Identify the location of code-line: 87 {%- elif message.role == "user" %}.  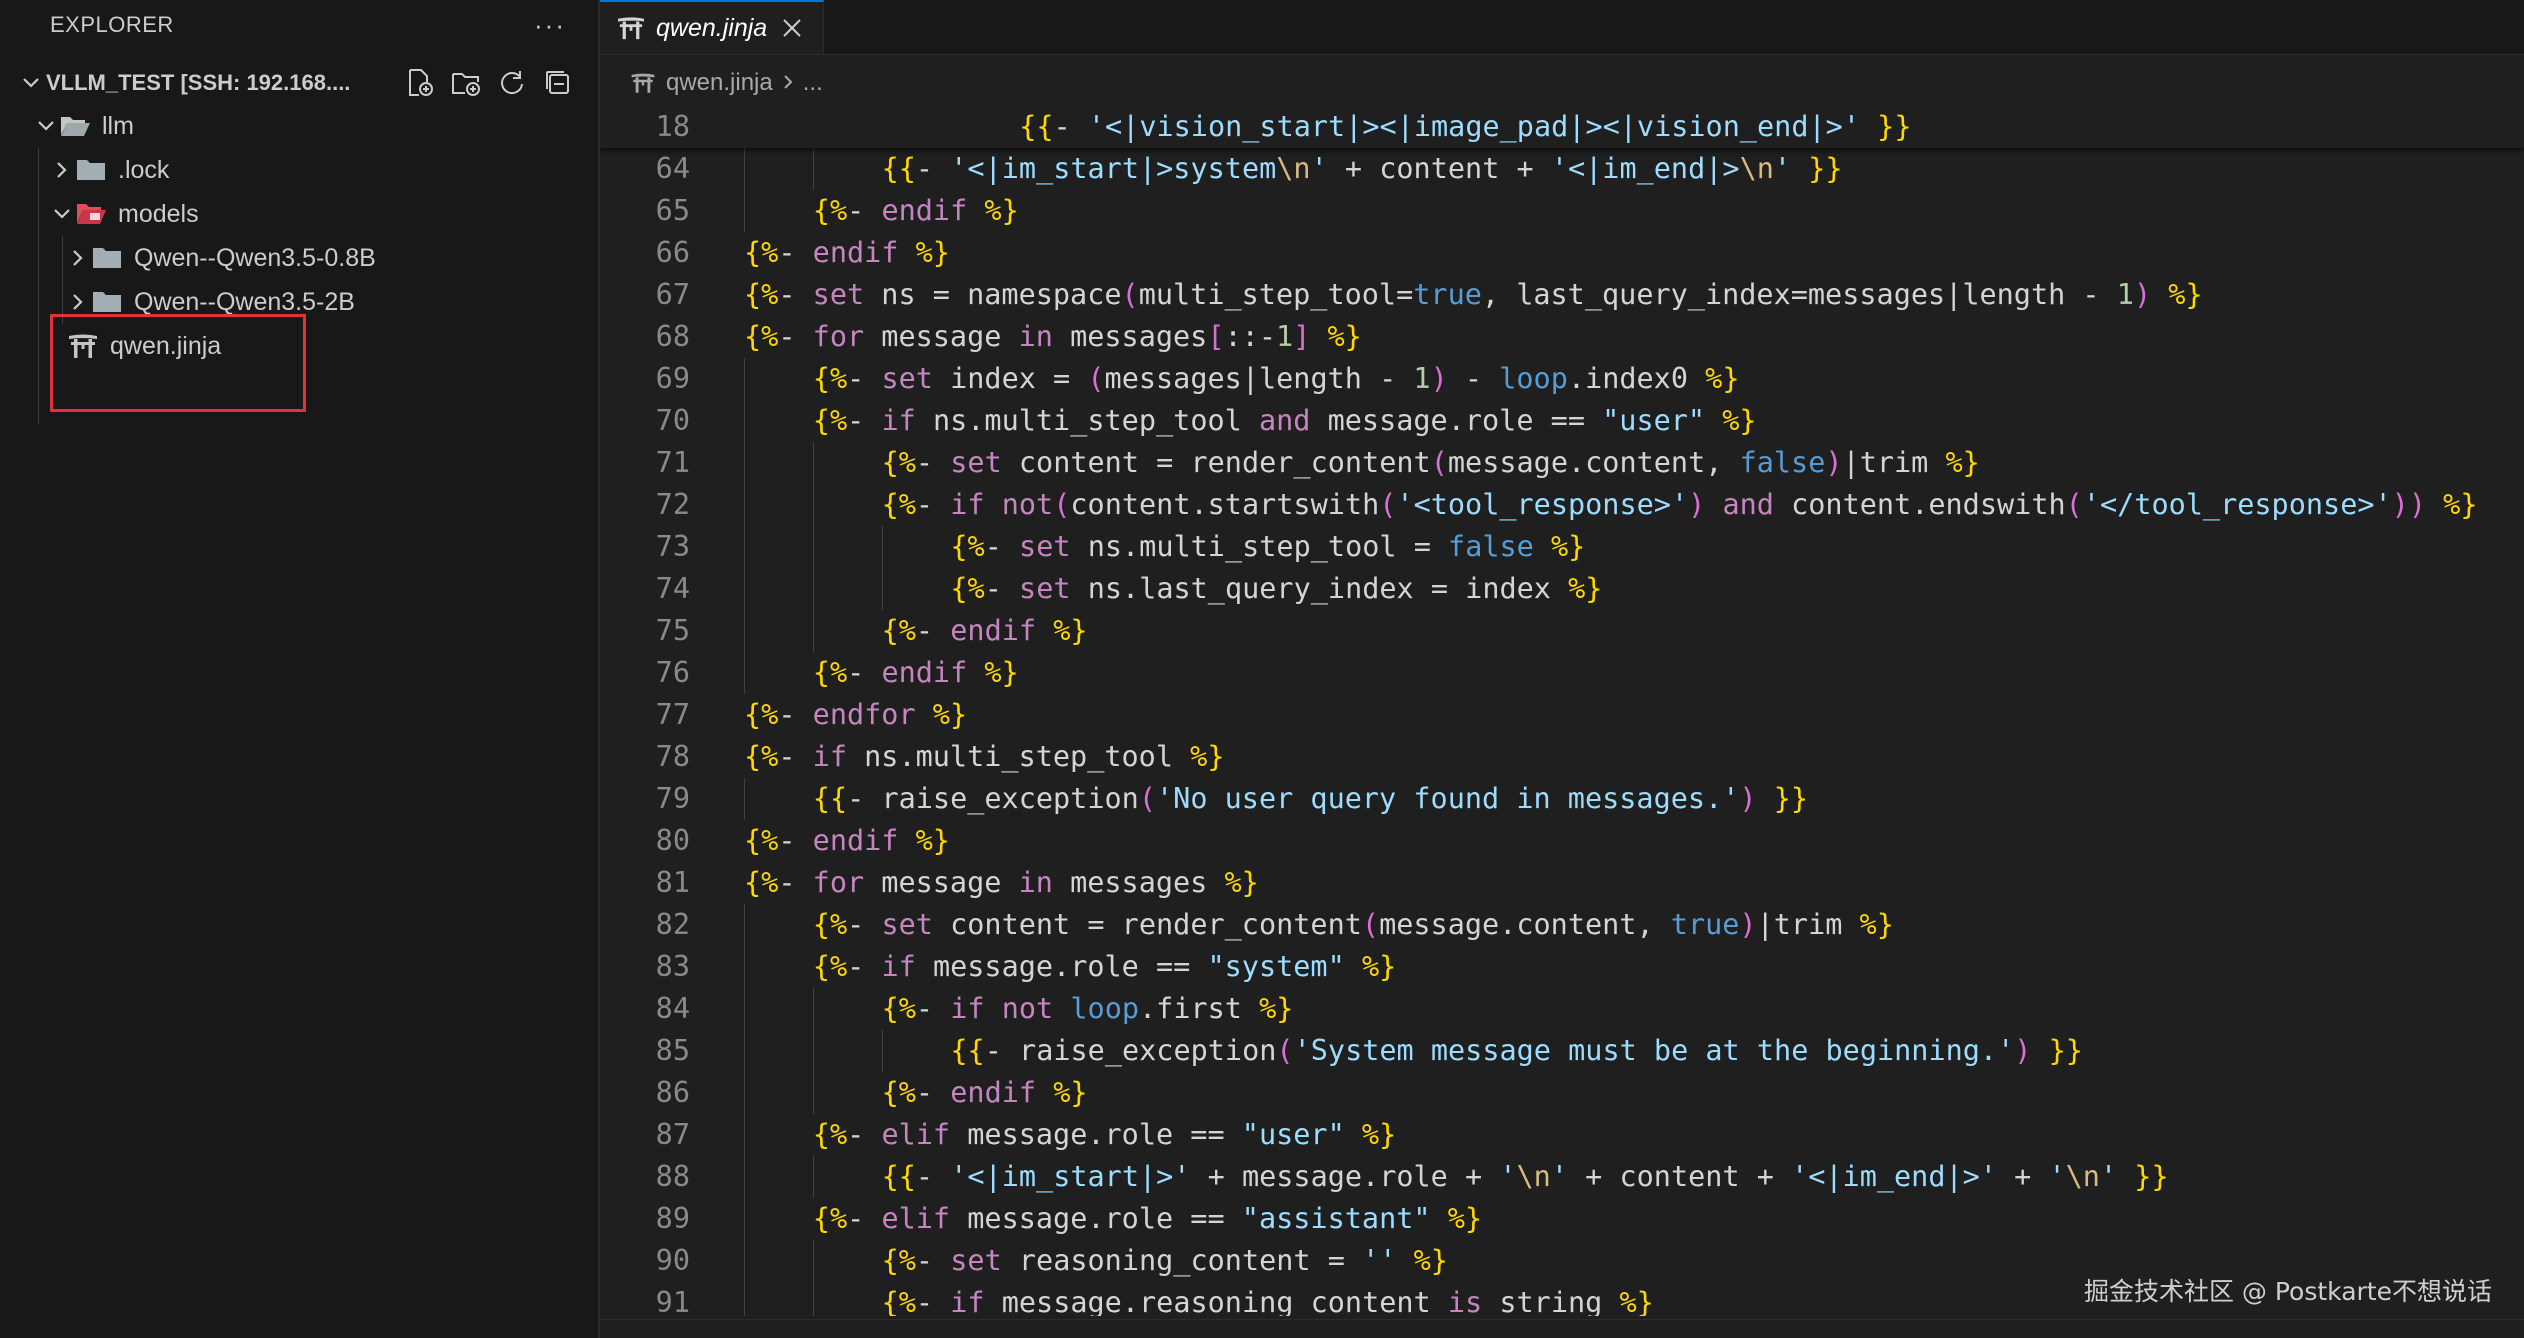
(1562, 1135).